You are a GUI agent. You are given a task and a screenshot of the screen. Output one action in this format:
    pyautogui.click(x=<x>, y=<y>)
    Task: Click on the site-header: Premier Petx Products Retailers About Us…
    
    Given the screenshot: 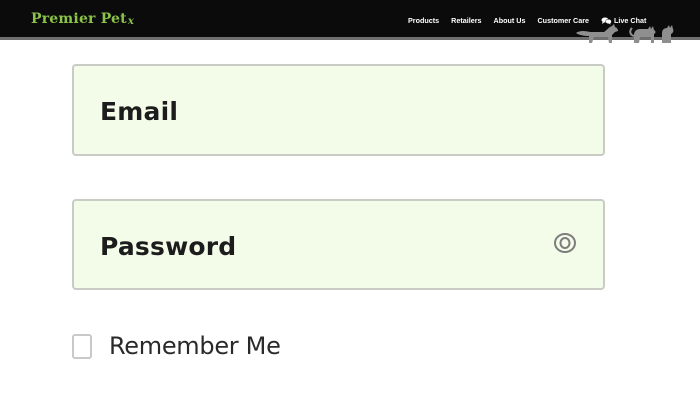 What is the action you would take?
    pyautogui.click(x=350, y=21)
    